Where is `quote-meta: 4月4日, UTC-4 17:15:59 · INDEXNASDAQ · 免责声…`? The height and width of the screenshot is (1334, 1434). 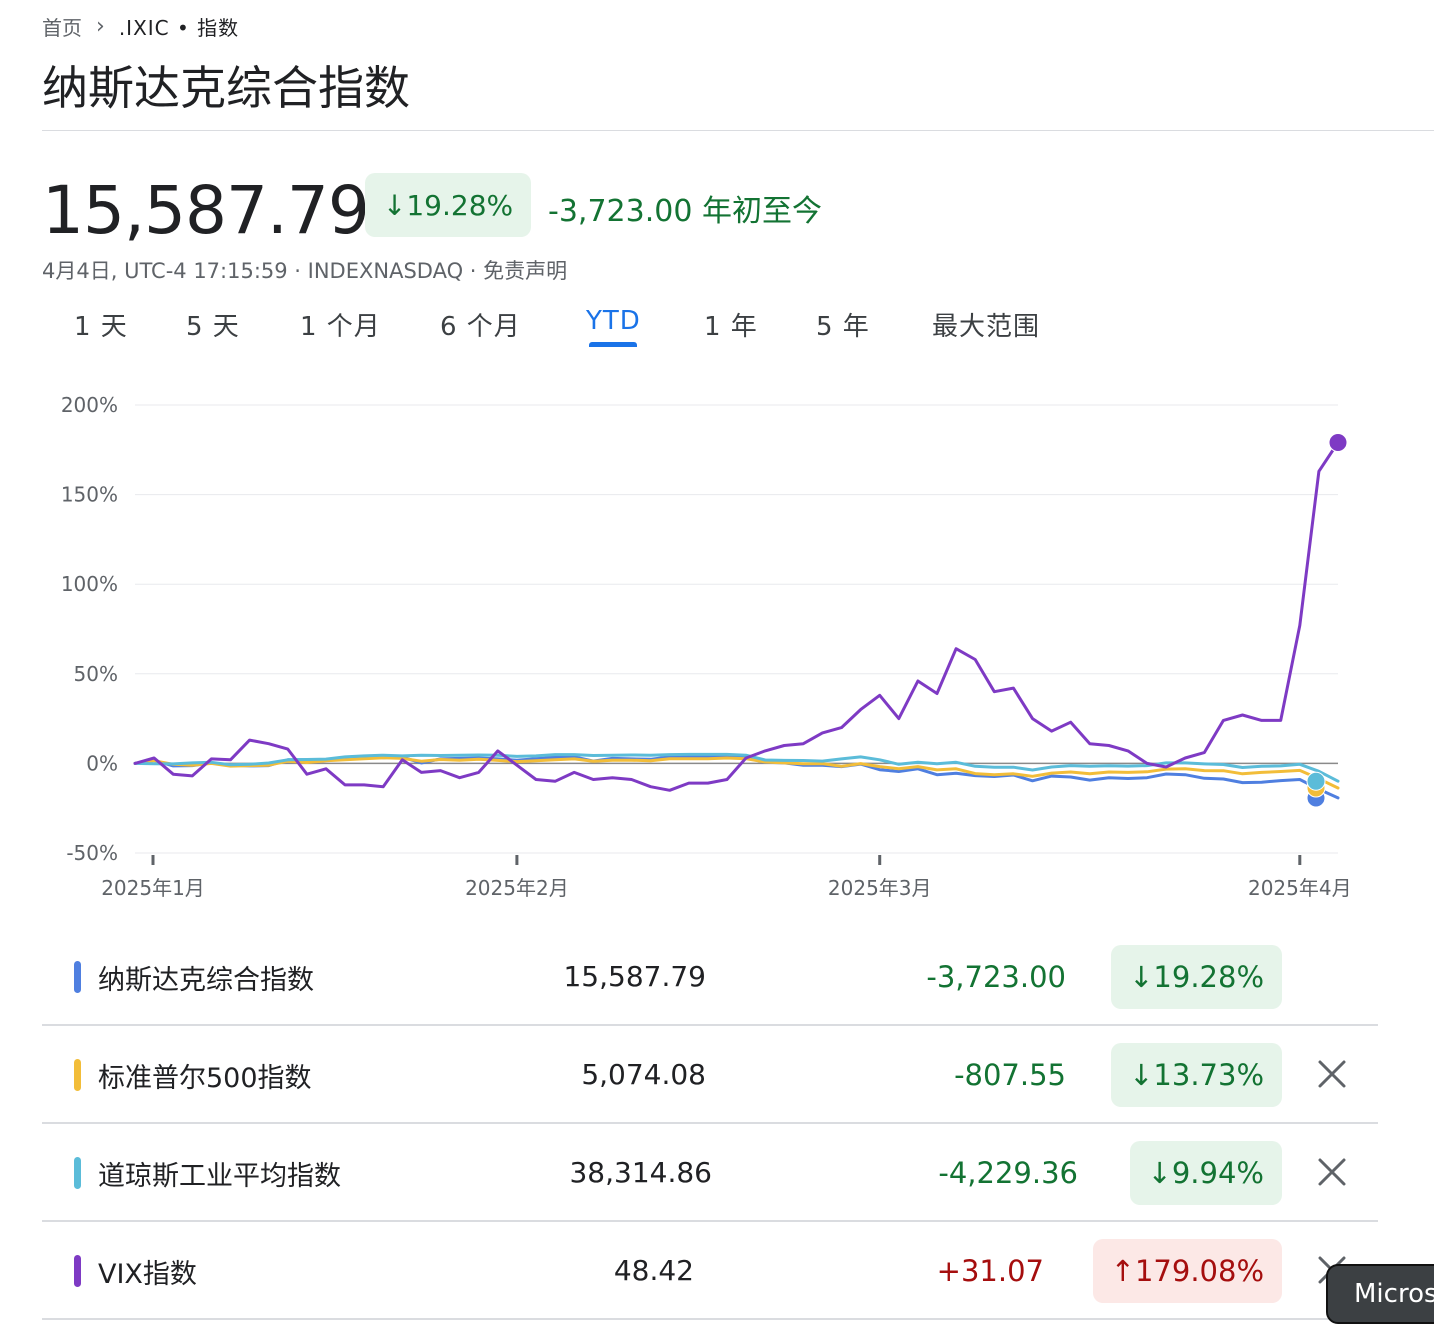 quote-meta: 4月4日, UTC-4 17:15:59 · INDEXNASDAQ · 免责声… is located at coordinates (305, 271).